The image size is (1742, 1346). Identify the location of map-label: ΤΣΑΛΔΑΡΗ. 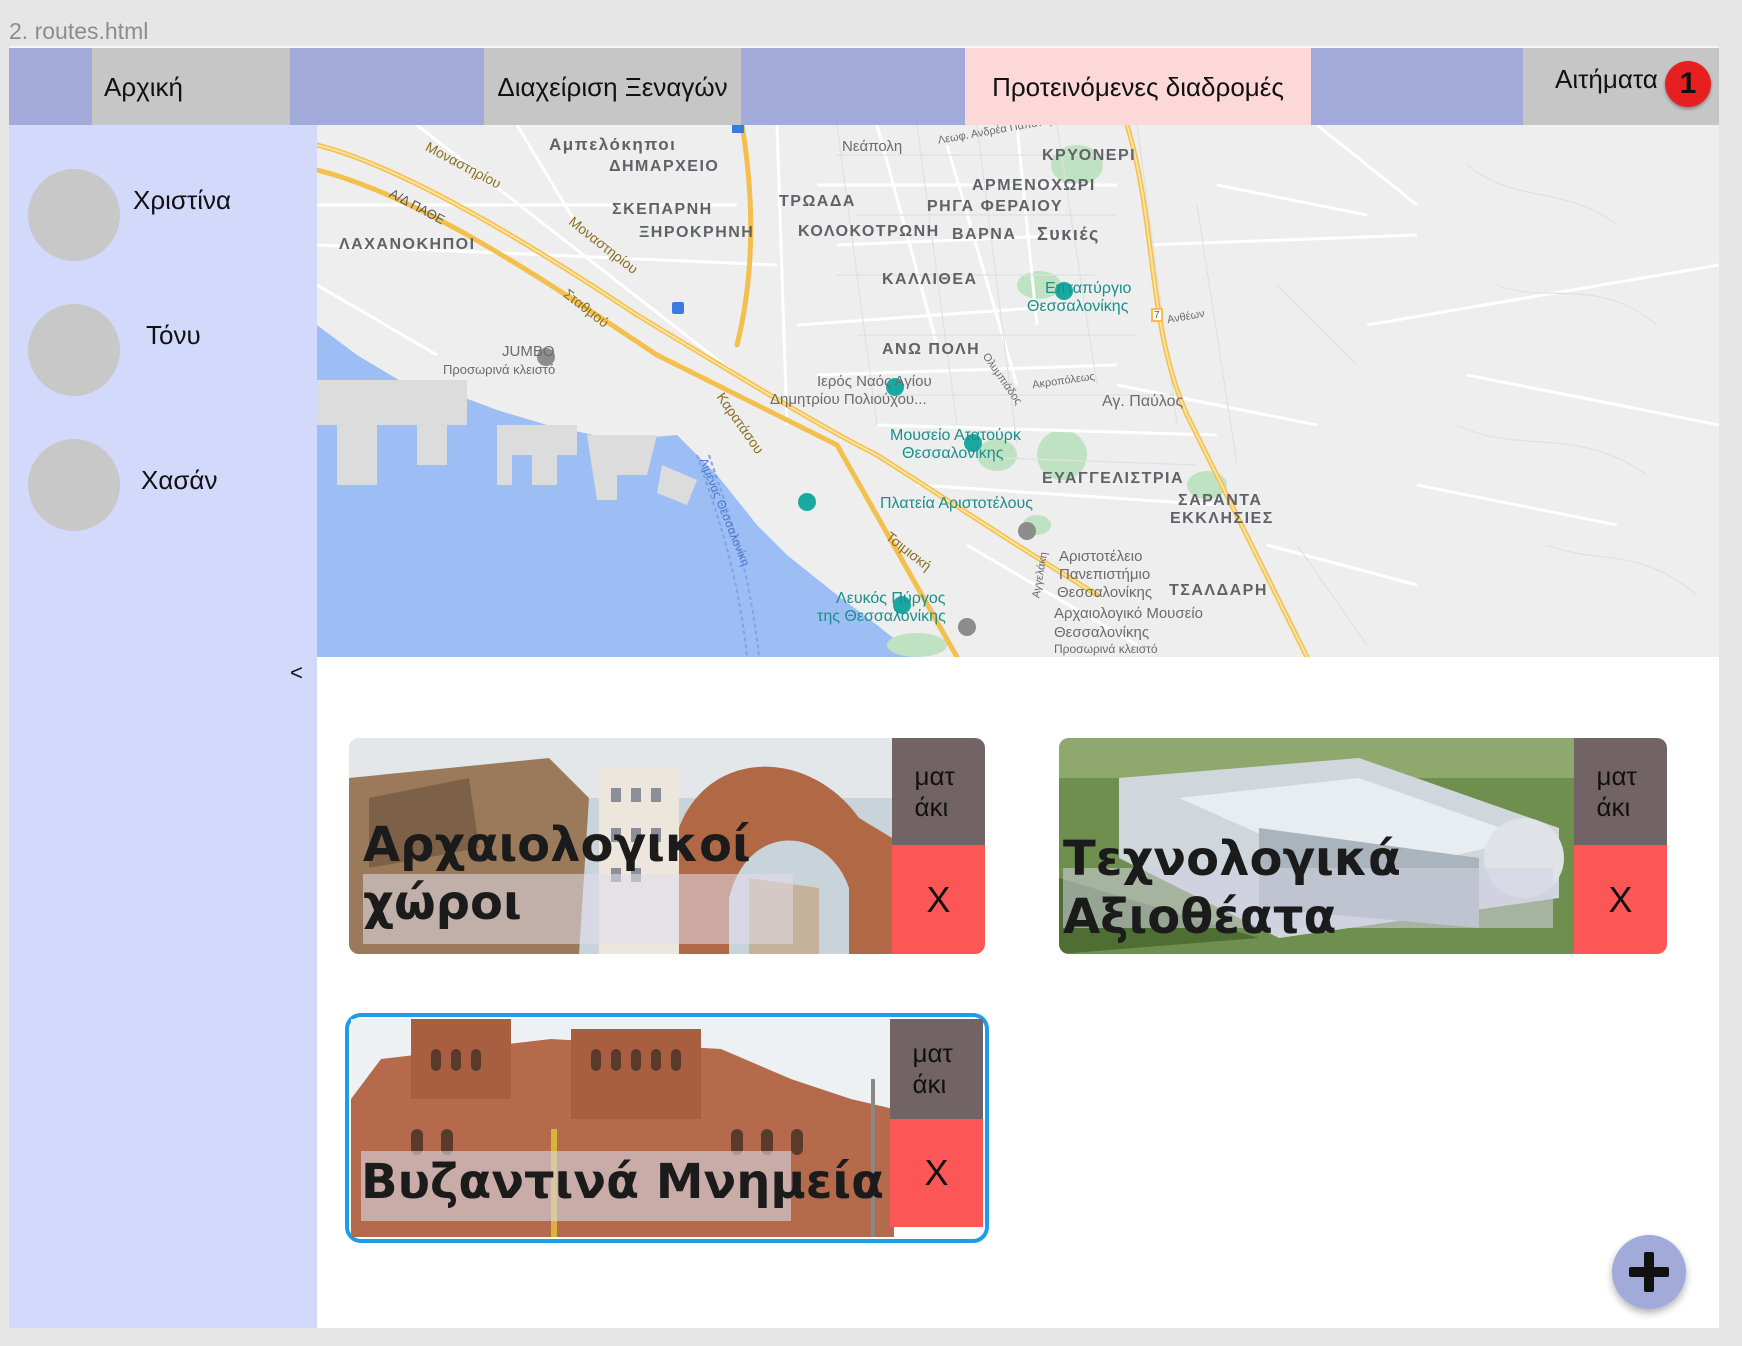
(1218, 590).